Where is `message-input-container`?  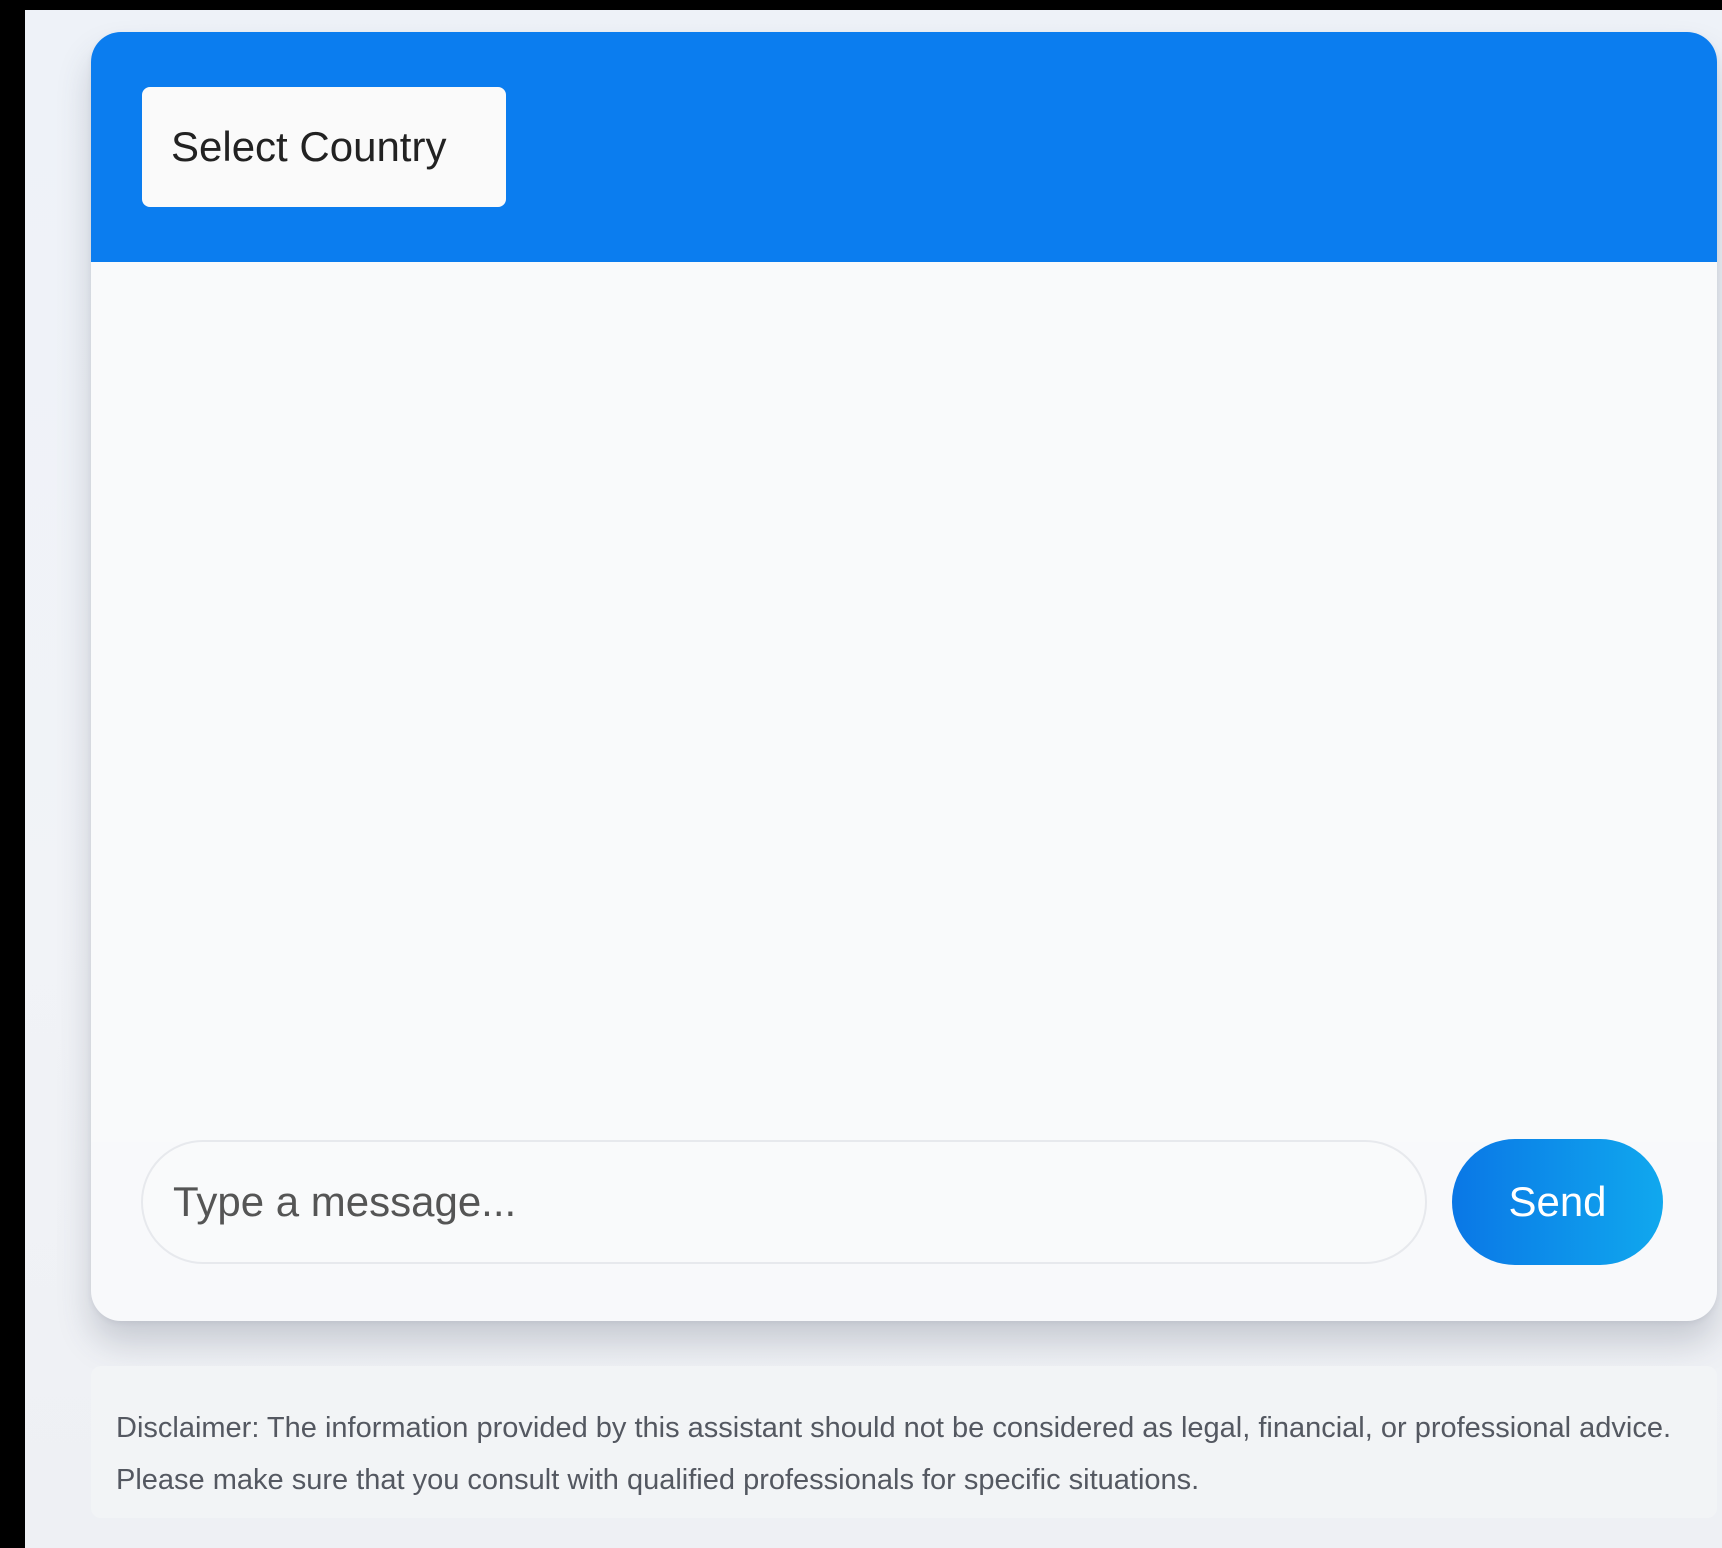
message-input-container is located at coordinates (784, 1202).